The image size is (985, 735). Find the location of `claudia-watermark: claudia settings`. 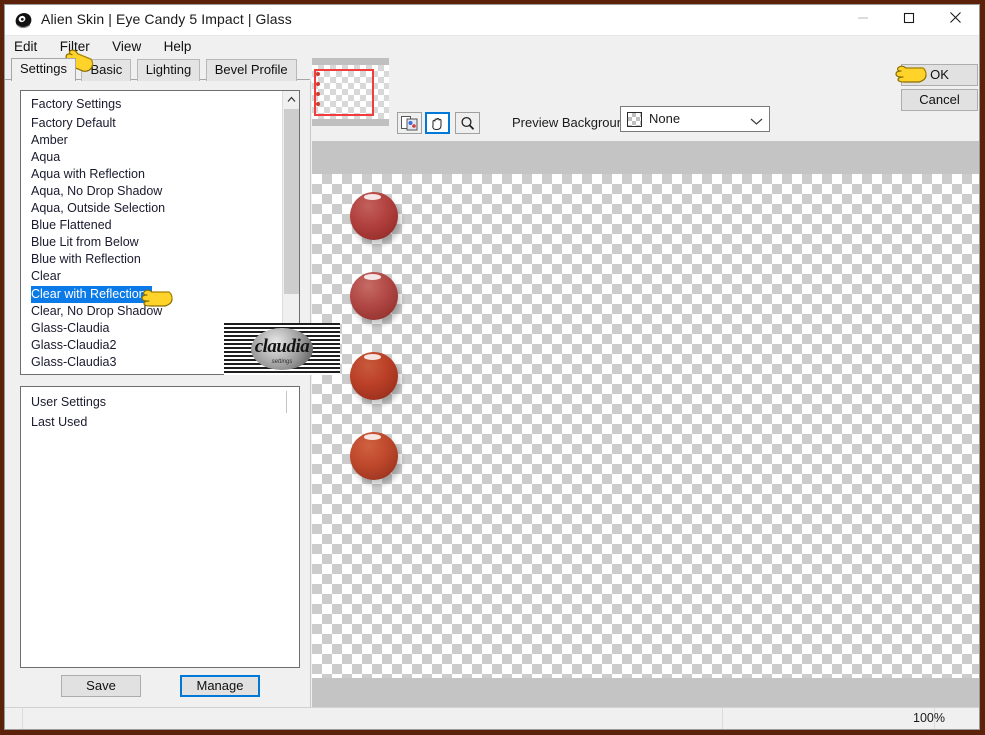

claudia-watermark: claudia settings is located at coordinates (282, 349).